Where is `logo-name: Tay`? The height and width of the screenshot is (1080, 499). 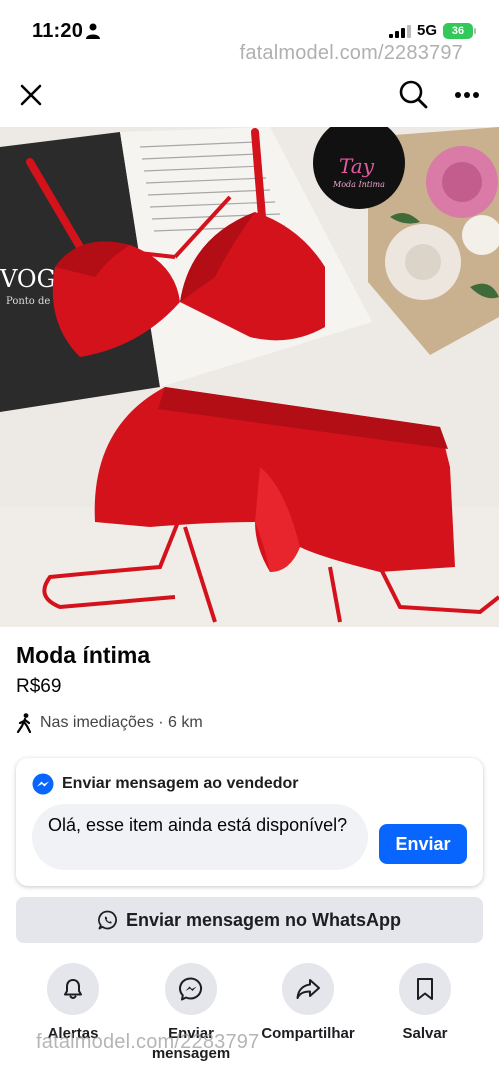
logo-name: Tay is located at coordinates (357, 166).